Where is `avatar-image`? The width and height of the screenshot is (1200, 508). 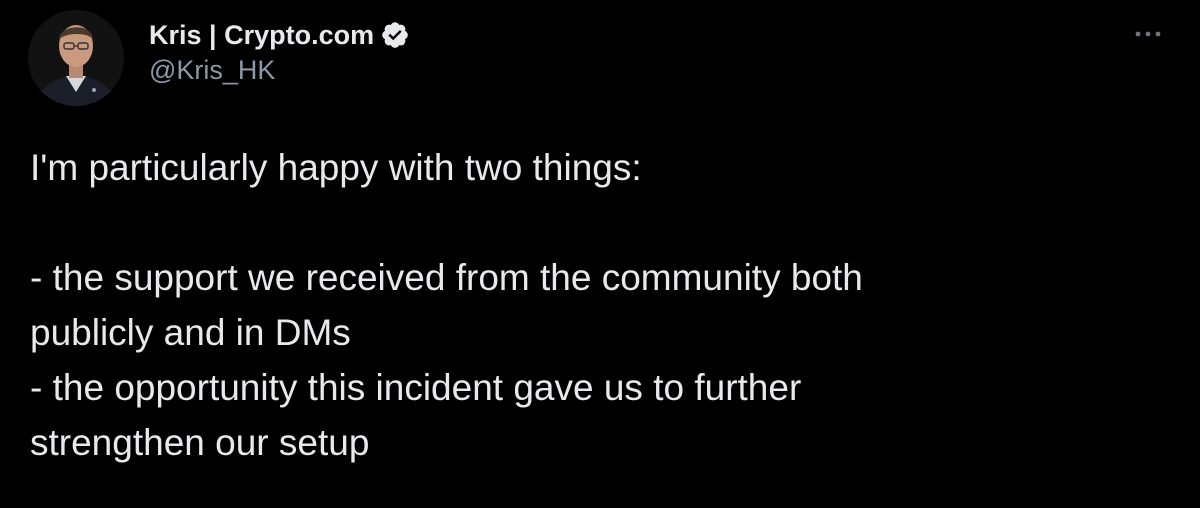
avatar-image is located at coordinates (76, 58).